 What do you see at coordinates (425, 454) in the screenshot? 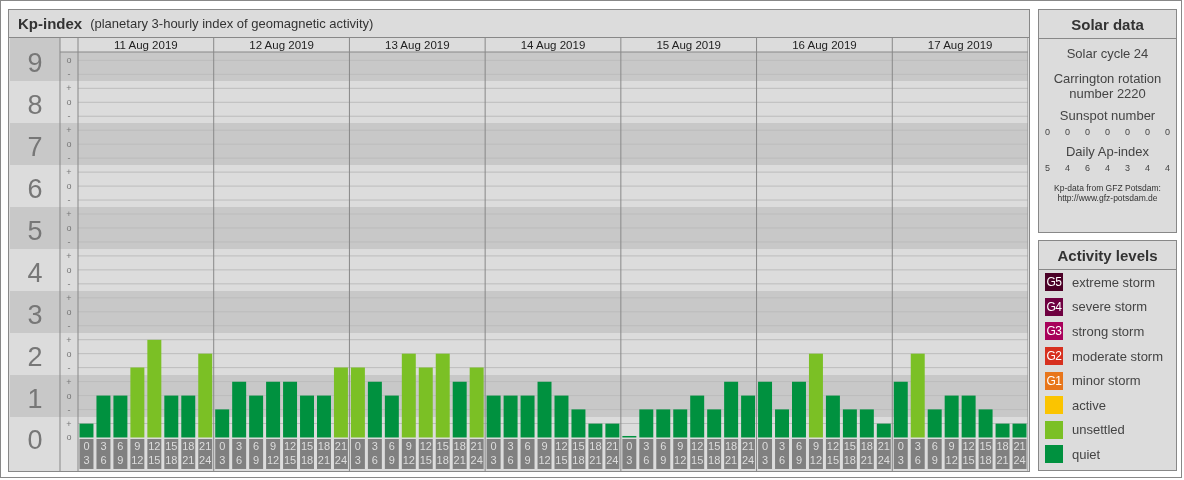
I see `time-slot-label: 12 15` at bounding box center [425, 454].